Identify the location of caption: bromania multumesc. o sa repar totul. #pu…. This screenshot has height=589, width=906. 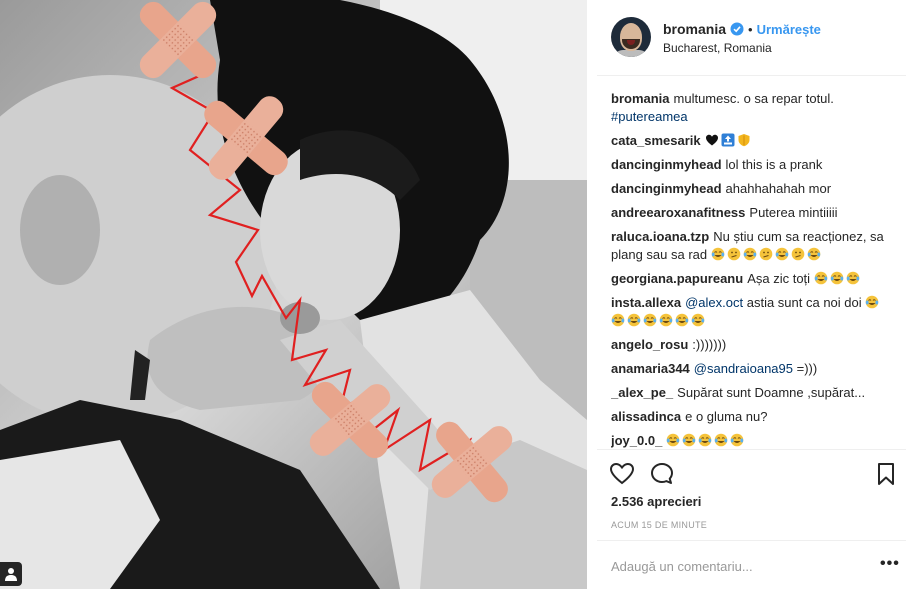
(754, 108).